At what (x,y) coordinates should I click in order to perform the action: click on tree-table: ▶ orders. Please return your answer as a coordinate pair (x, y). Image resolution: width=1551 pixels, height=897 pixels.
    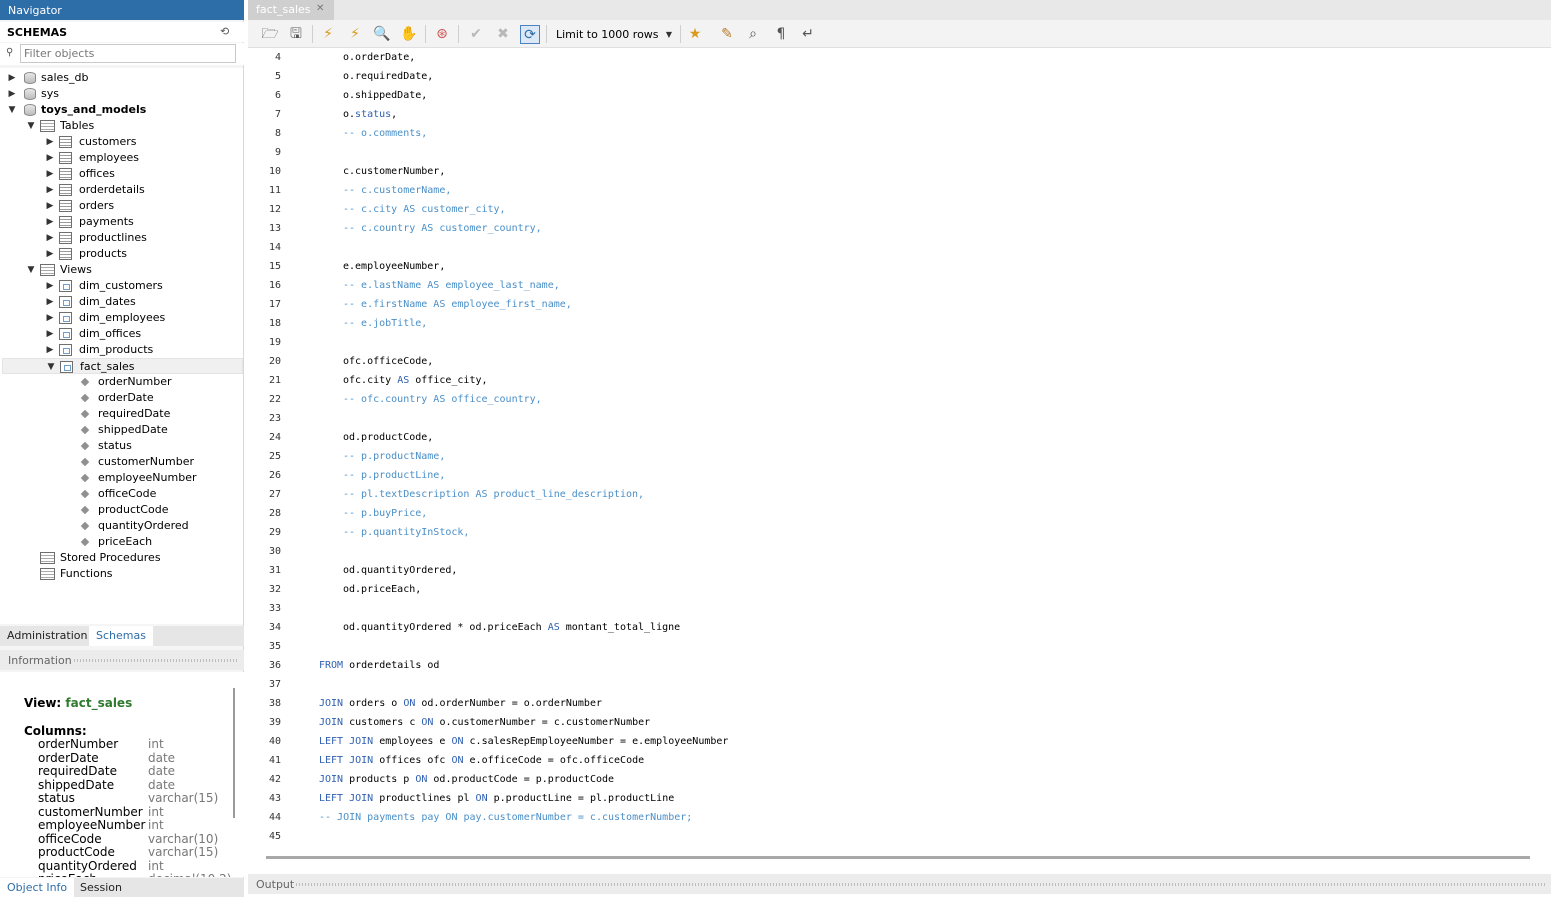
    Looking at the image, I should click on (121, 206).